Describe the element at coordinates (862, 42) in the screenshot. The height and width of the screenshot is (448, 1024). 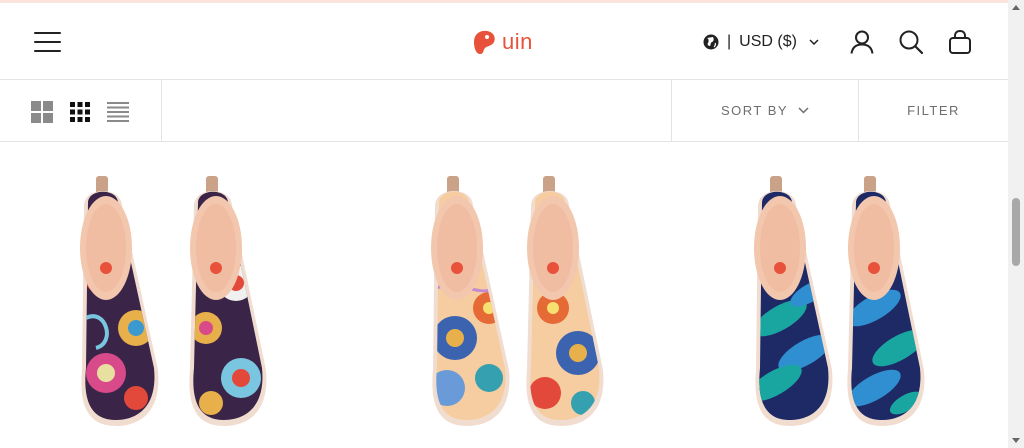
I see `user-icon` at that location.